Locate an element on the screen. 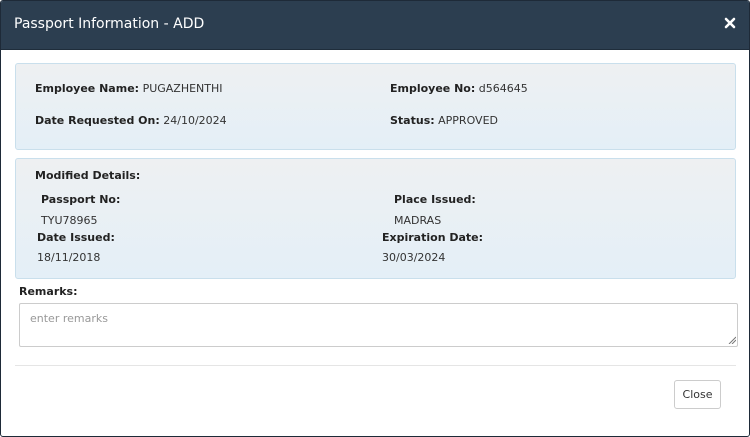 This screenshot has width=750, height=437. employee-no-label: Employee No: is located at coordinates (433, 88).